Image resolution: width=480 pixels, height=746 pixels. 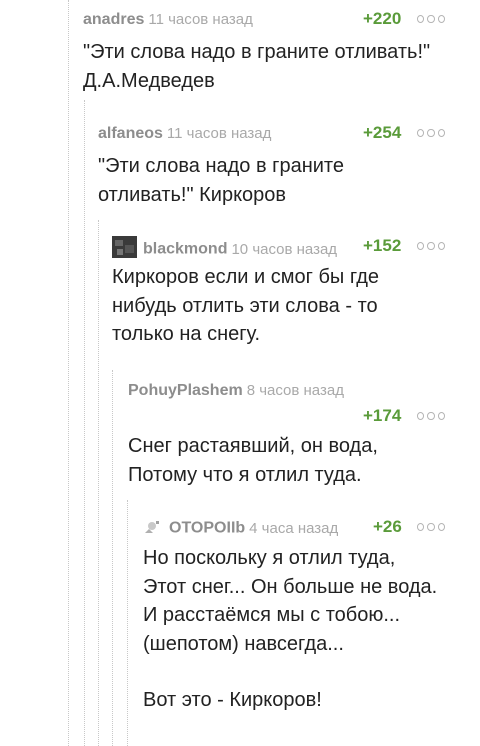 What do you see at coordinates (295, 390) in the screenshot?
I see `comment-time: 8 часов назад` at bounding box center [295, 390].